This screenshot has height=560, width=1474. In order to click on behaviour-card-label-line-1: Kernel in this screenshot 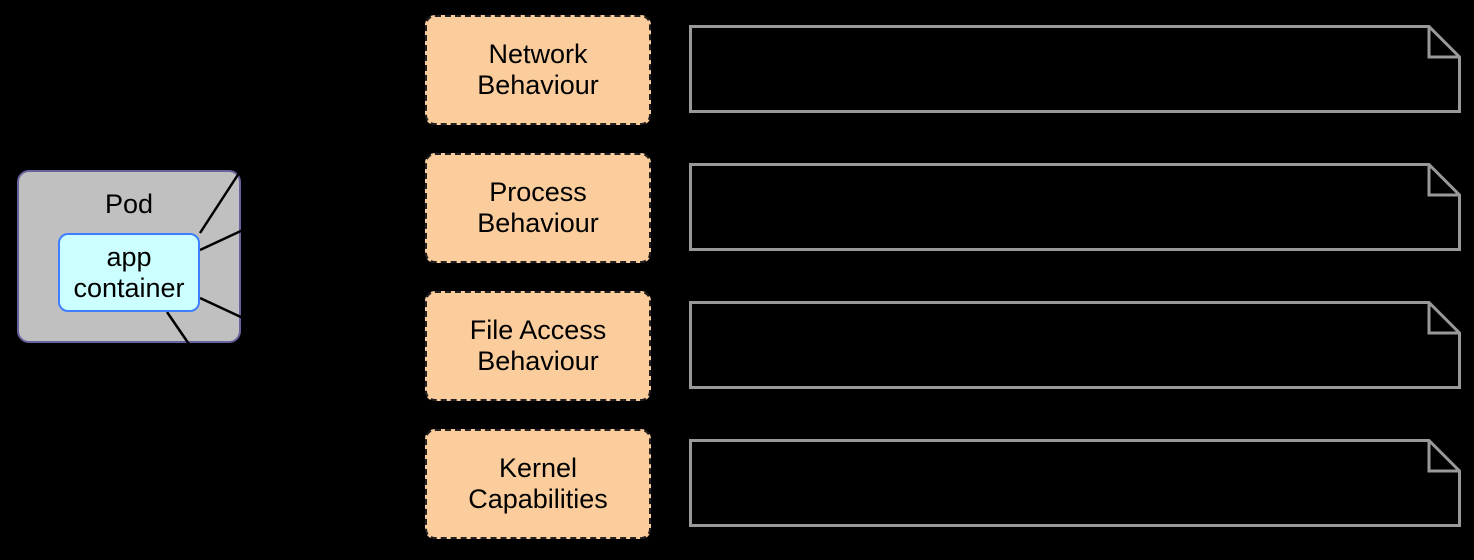, I will do `click(538, 467)`.